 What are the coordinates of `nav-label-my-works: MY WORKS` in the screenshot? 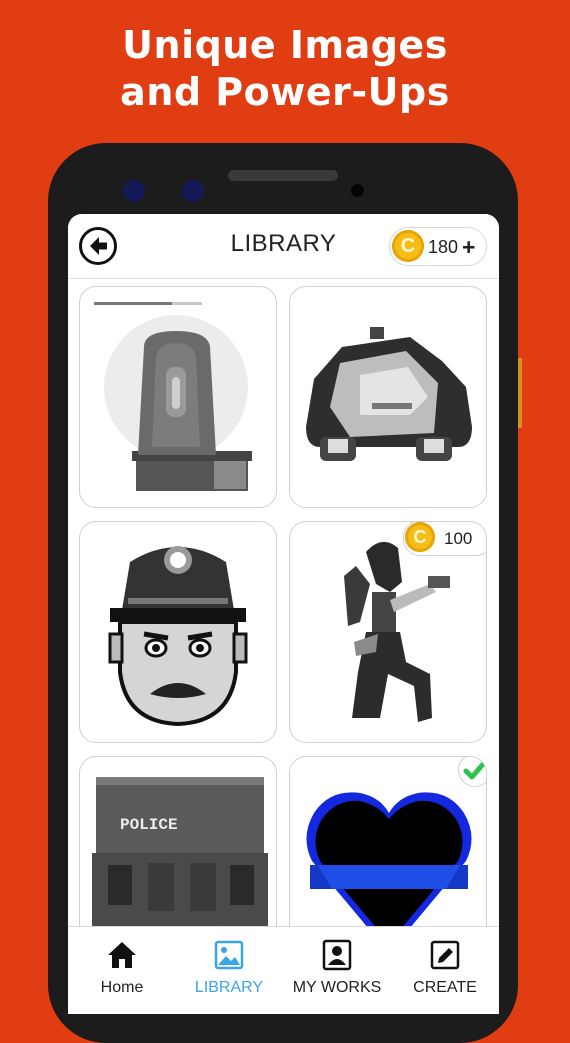 It's located at (337, 987).